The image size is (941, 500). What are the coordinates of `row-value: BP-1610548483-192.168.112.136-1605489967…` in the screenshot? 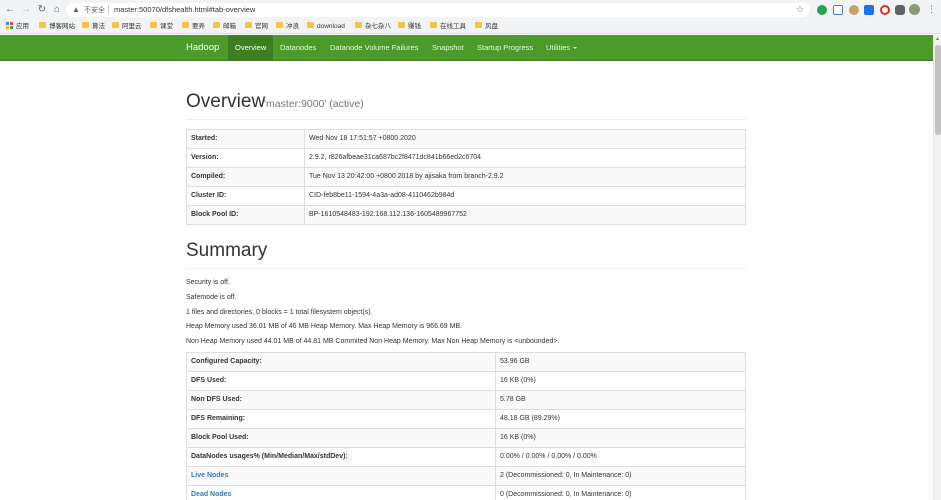 It's located at (525, 215).